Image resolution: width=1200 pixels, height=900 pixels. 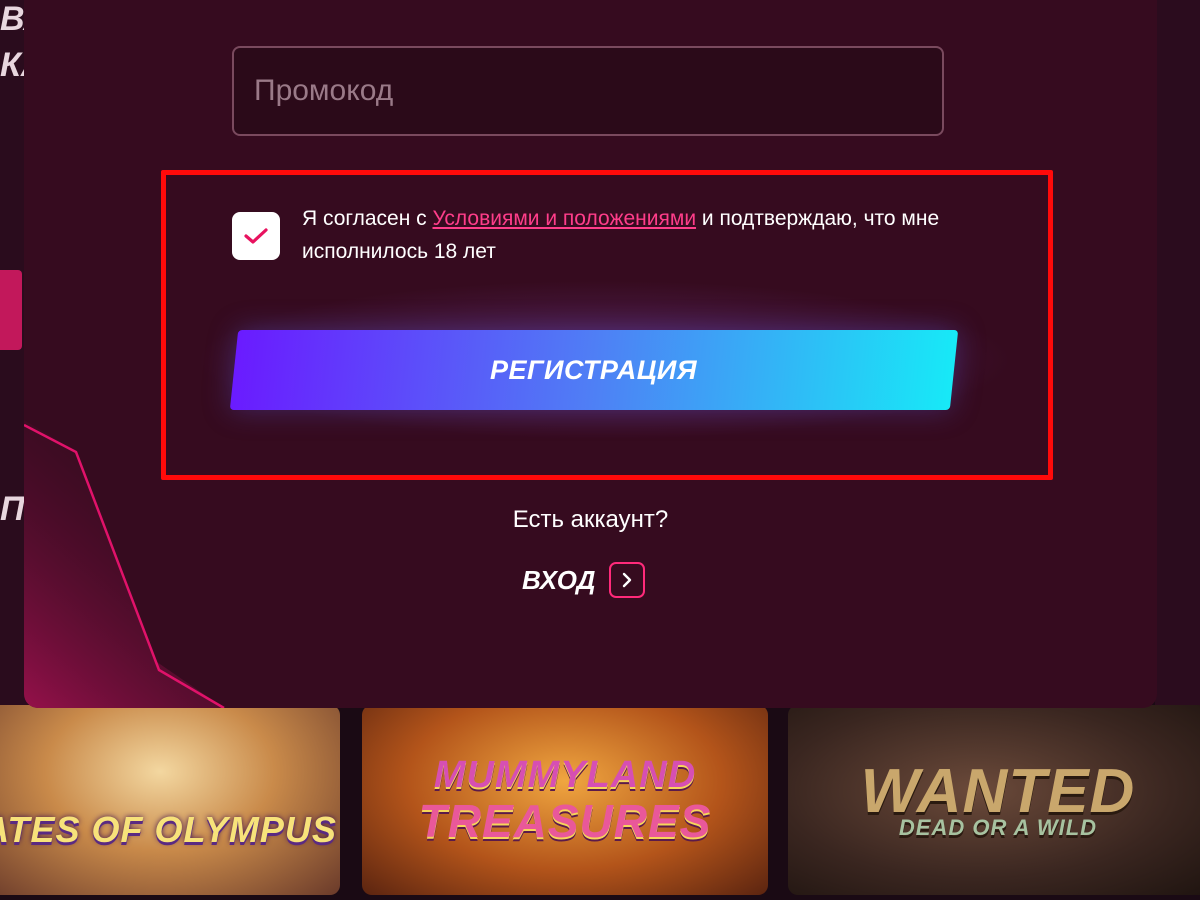 What do you see at coordinates (11, 310) in the screenshot?
I see `background-menu-icon` at bounding box center [11, 310].